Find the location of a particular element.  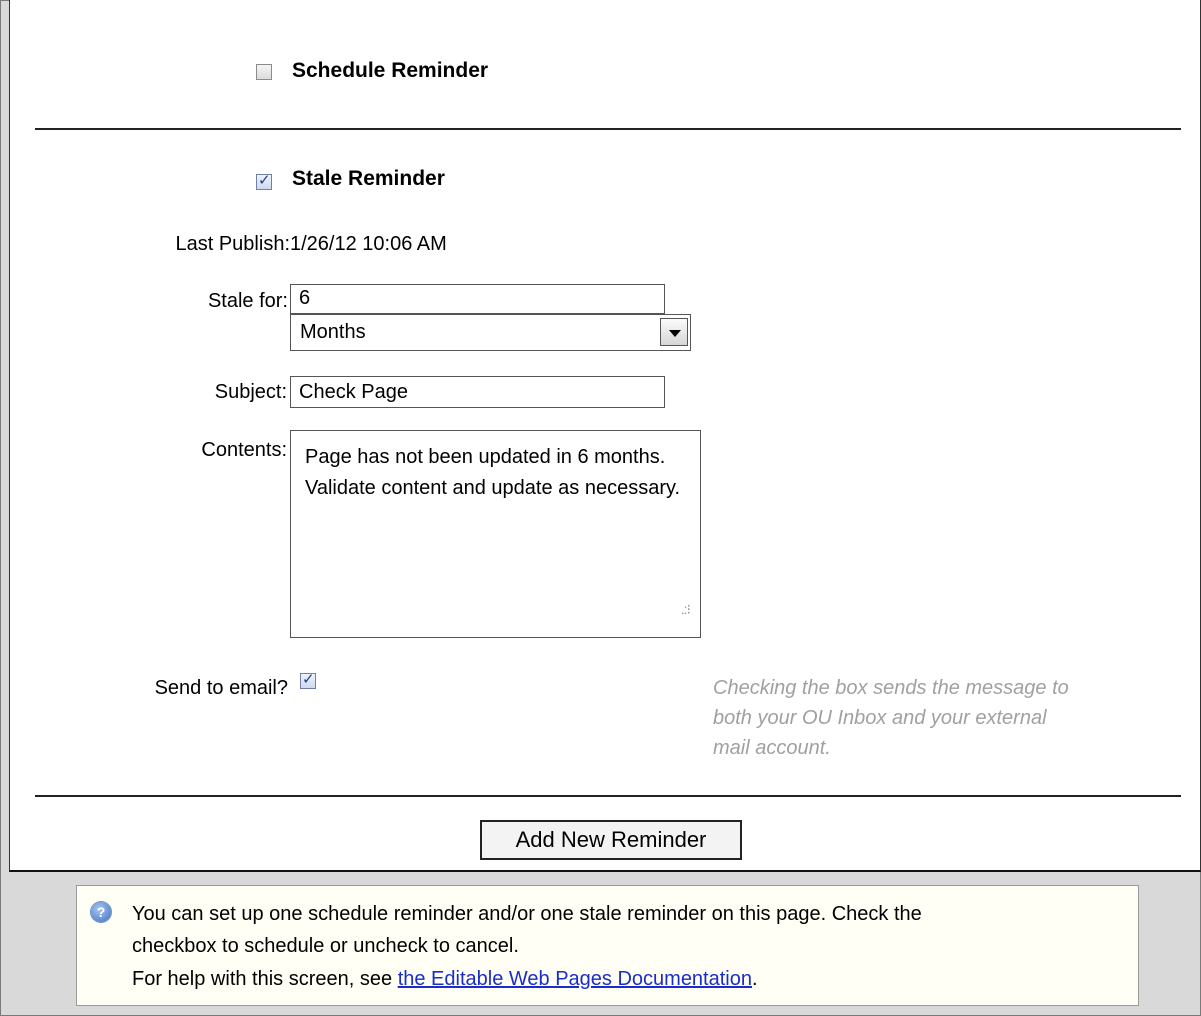

help-suffix: . is located at coordinates (754, 979).